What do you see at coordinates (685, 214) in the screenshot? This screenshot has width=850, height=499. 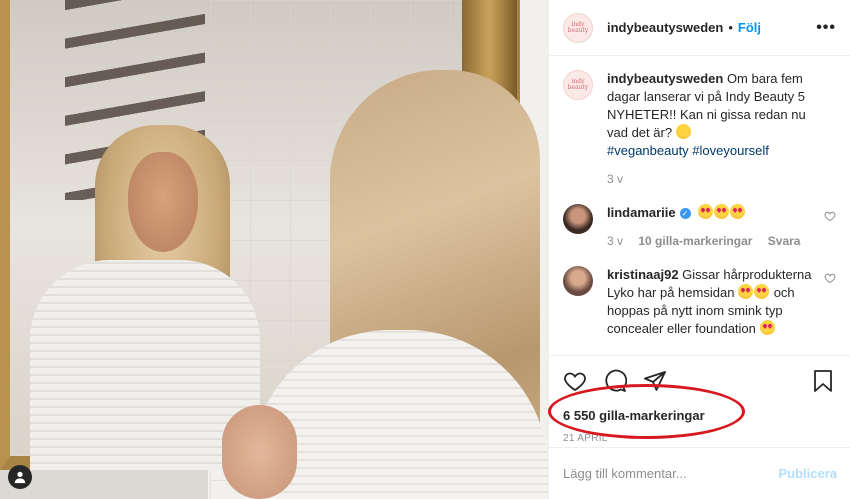 I see `verified-badge-icon: ✓` at bounding box center [685, 214].